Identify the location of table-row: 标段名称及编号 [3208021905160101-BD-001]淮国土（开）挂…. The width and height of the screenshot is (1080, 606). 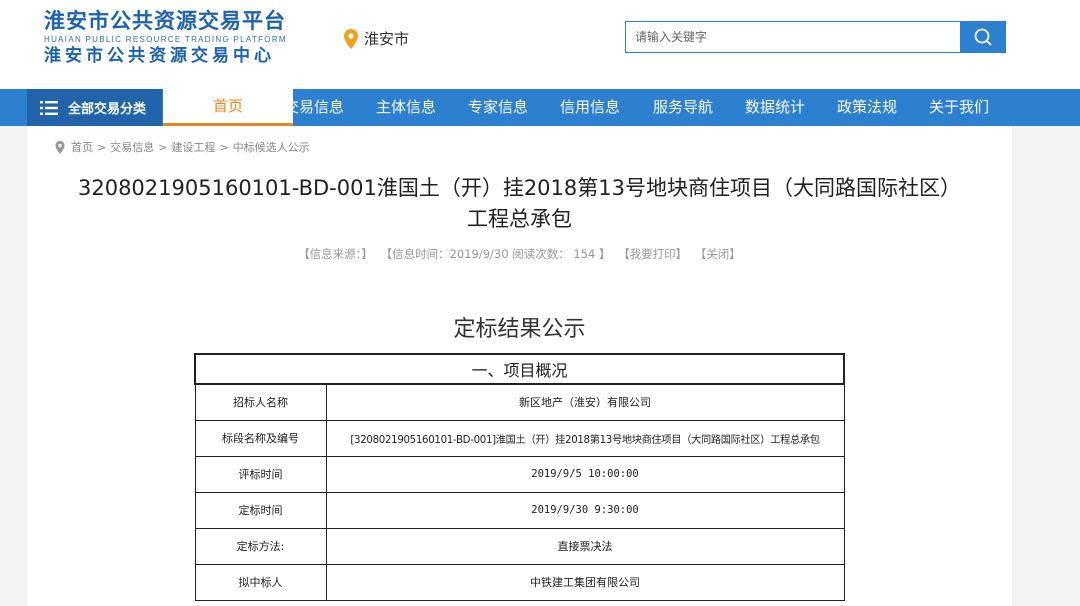
(519, 438).